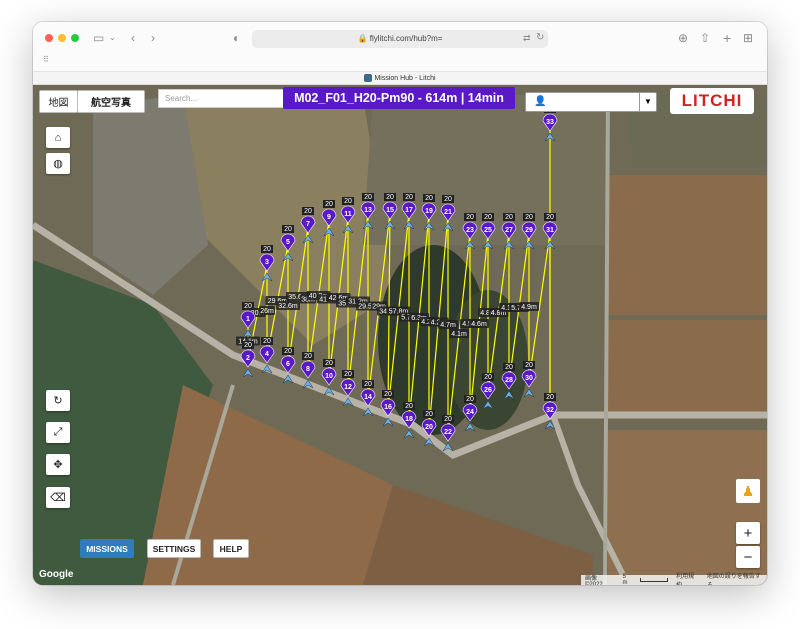 The width and height of the screenshot is (800, 629). What do you see at coordinates (488, 390) in the screenshot?
I see `svg-text: 26` at bounding box center [488, 390].